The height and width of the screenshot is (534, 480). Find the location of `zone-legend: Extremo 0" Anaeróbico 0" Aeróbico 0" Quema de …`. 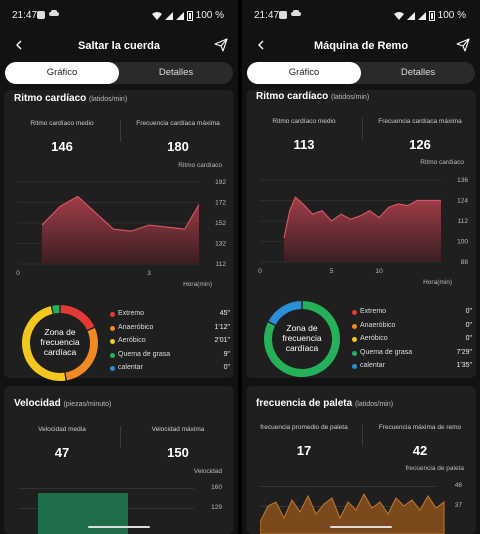

zone-legend: Extremo 0" Anaeróbico 0" Aeróbico 0" Quema de … is located at coordinates (412, 342).